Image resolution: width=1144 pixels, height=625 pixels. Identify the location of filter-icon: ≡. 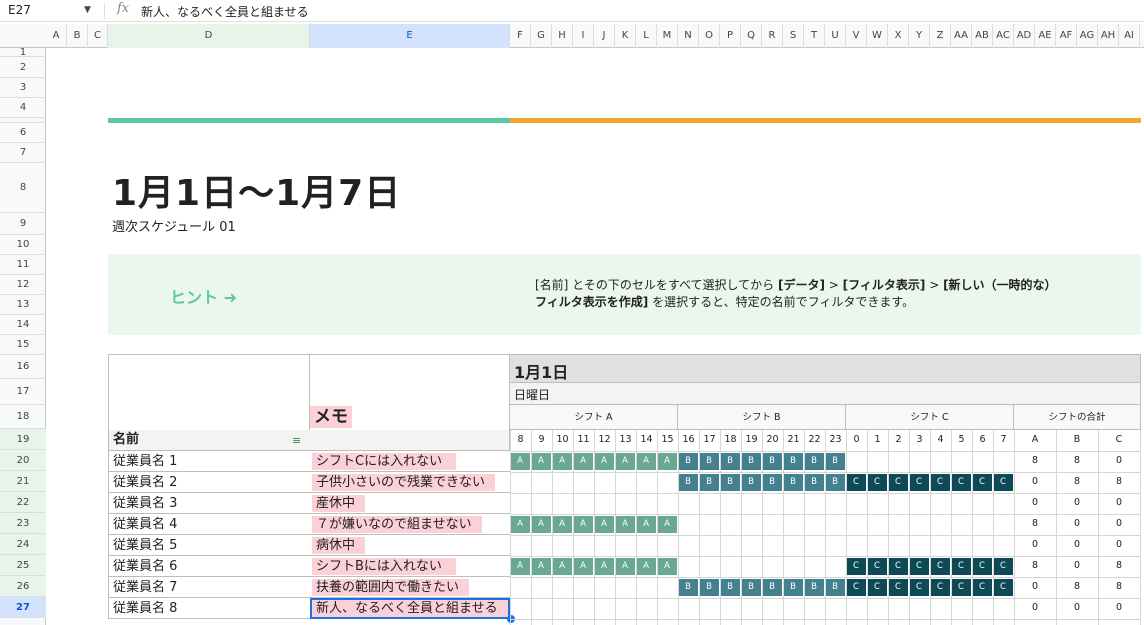
(296, 440).